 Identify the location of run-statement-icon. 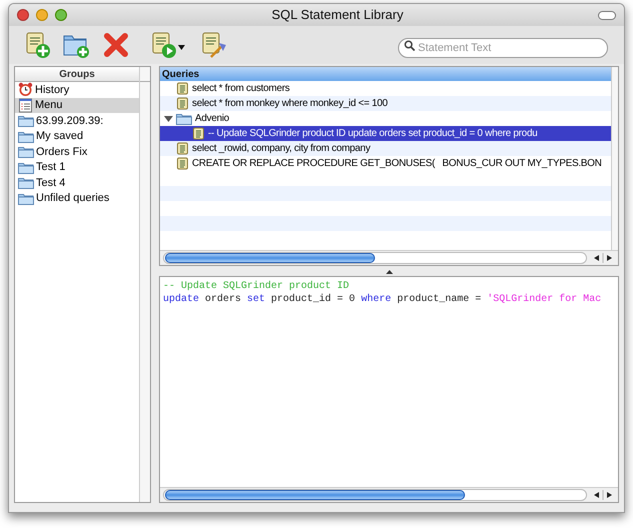
(169, 45).